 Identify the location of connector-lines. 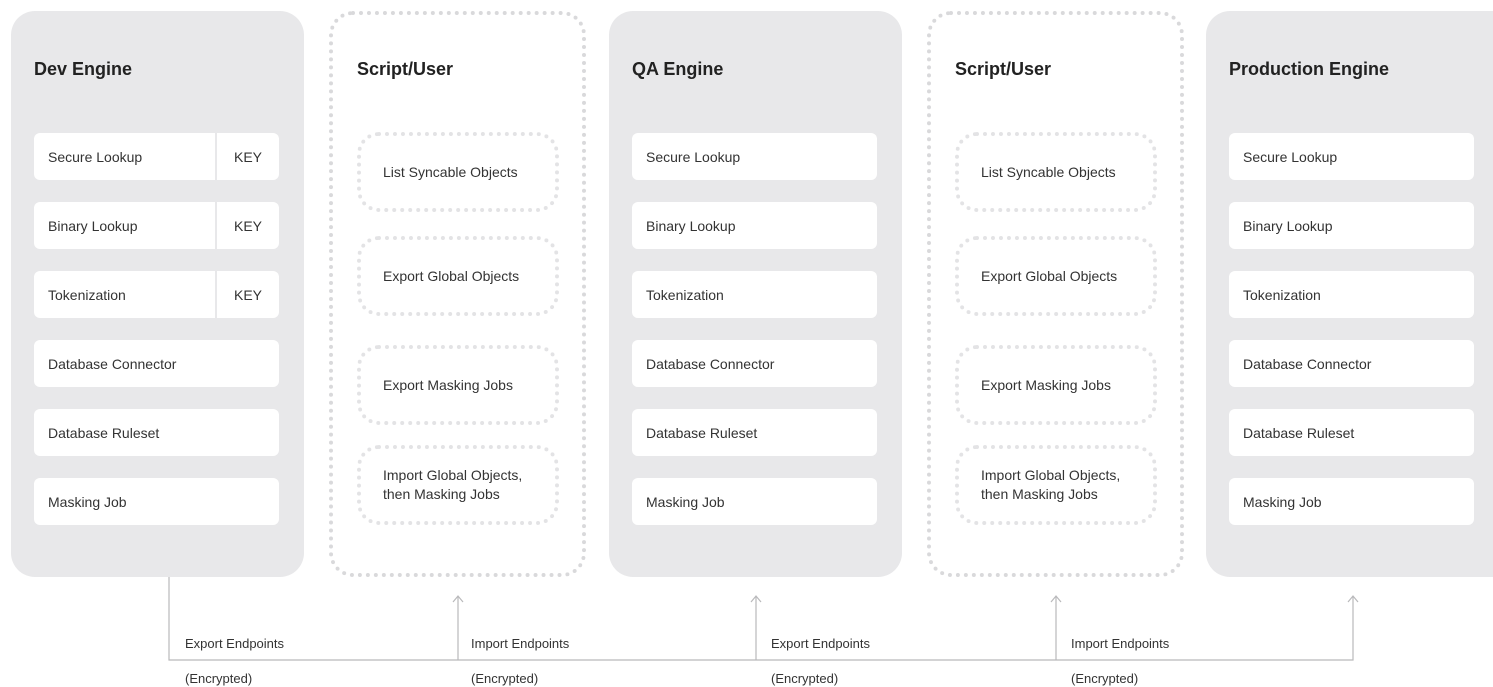
(763, 619).